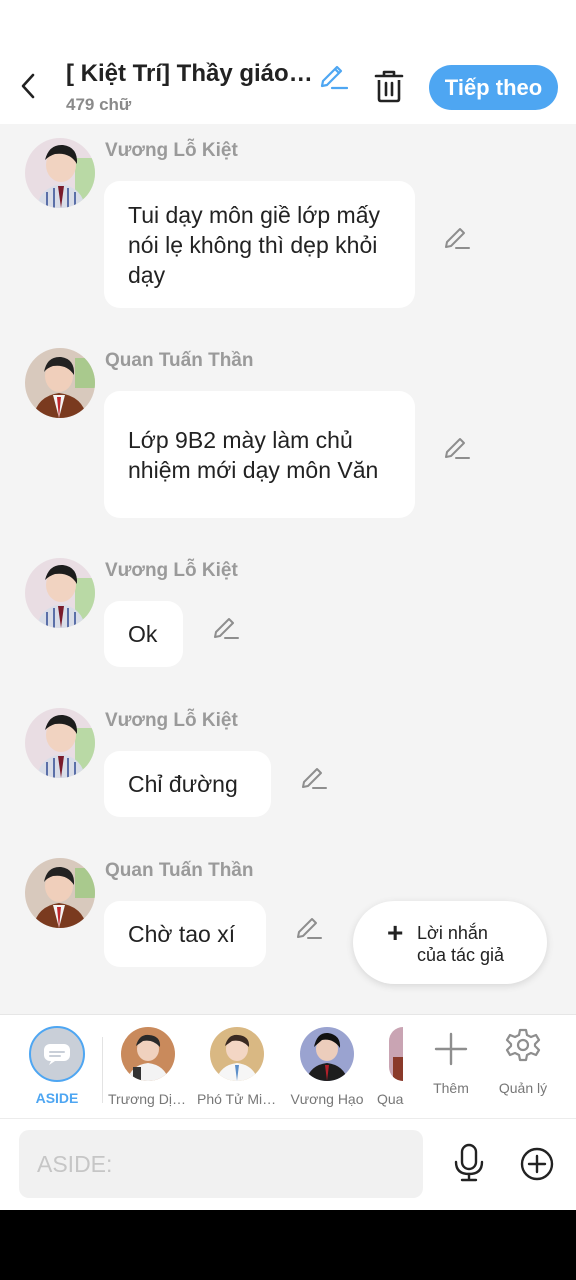  Describe the element at coordinates (99, 104) in the screenshot. I see `word-count: 479 chữ` at that location.